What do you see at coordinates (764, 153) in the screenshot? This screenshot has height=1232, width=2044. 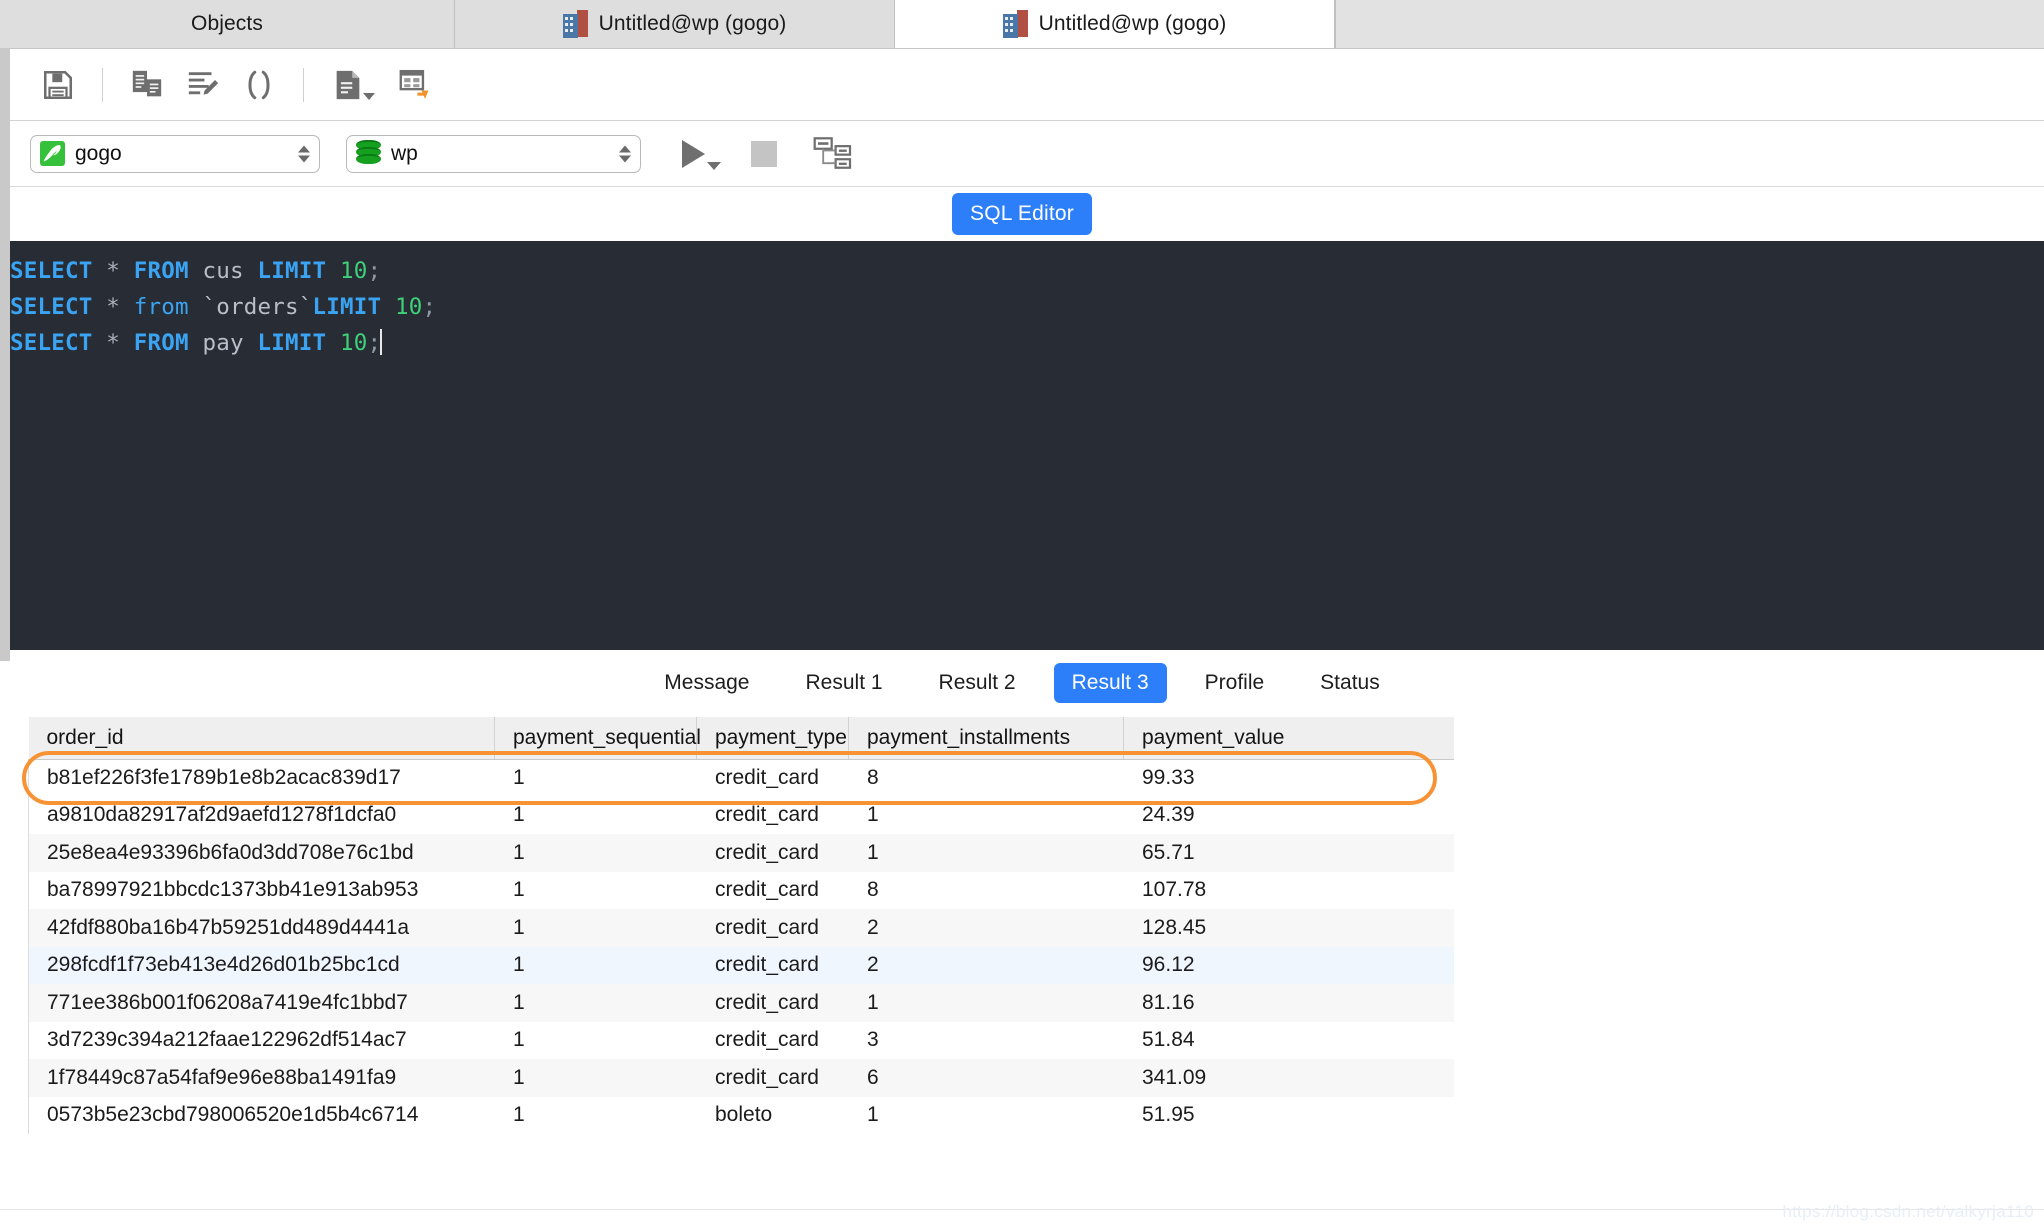 I see `stop-button` at bounding box center [764, 153].